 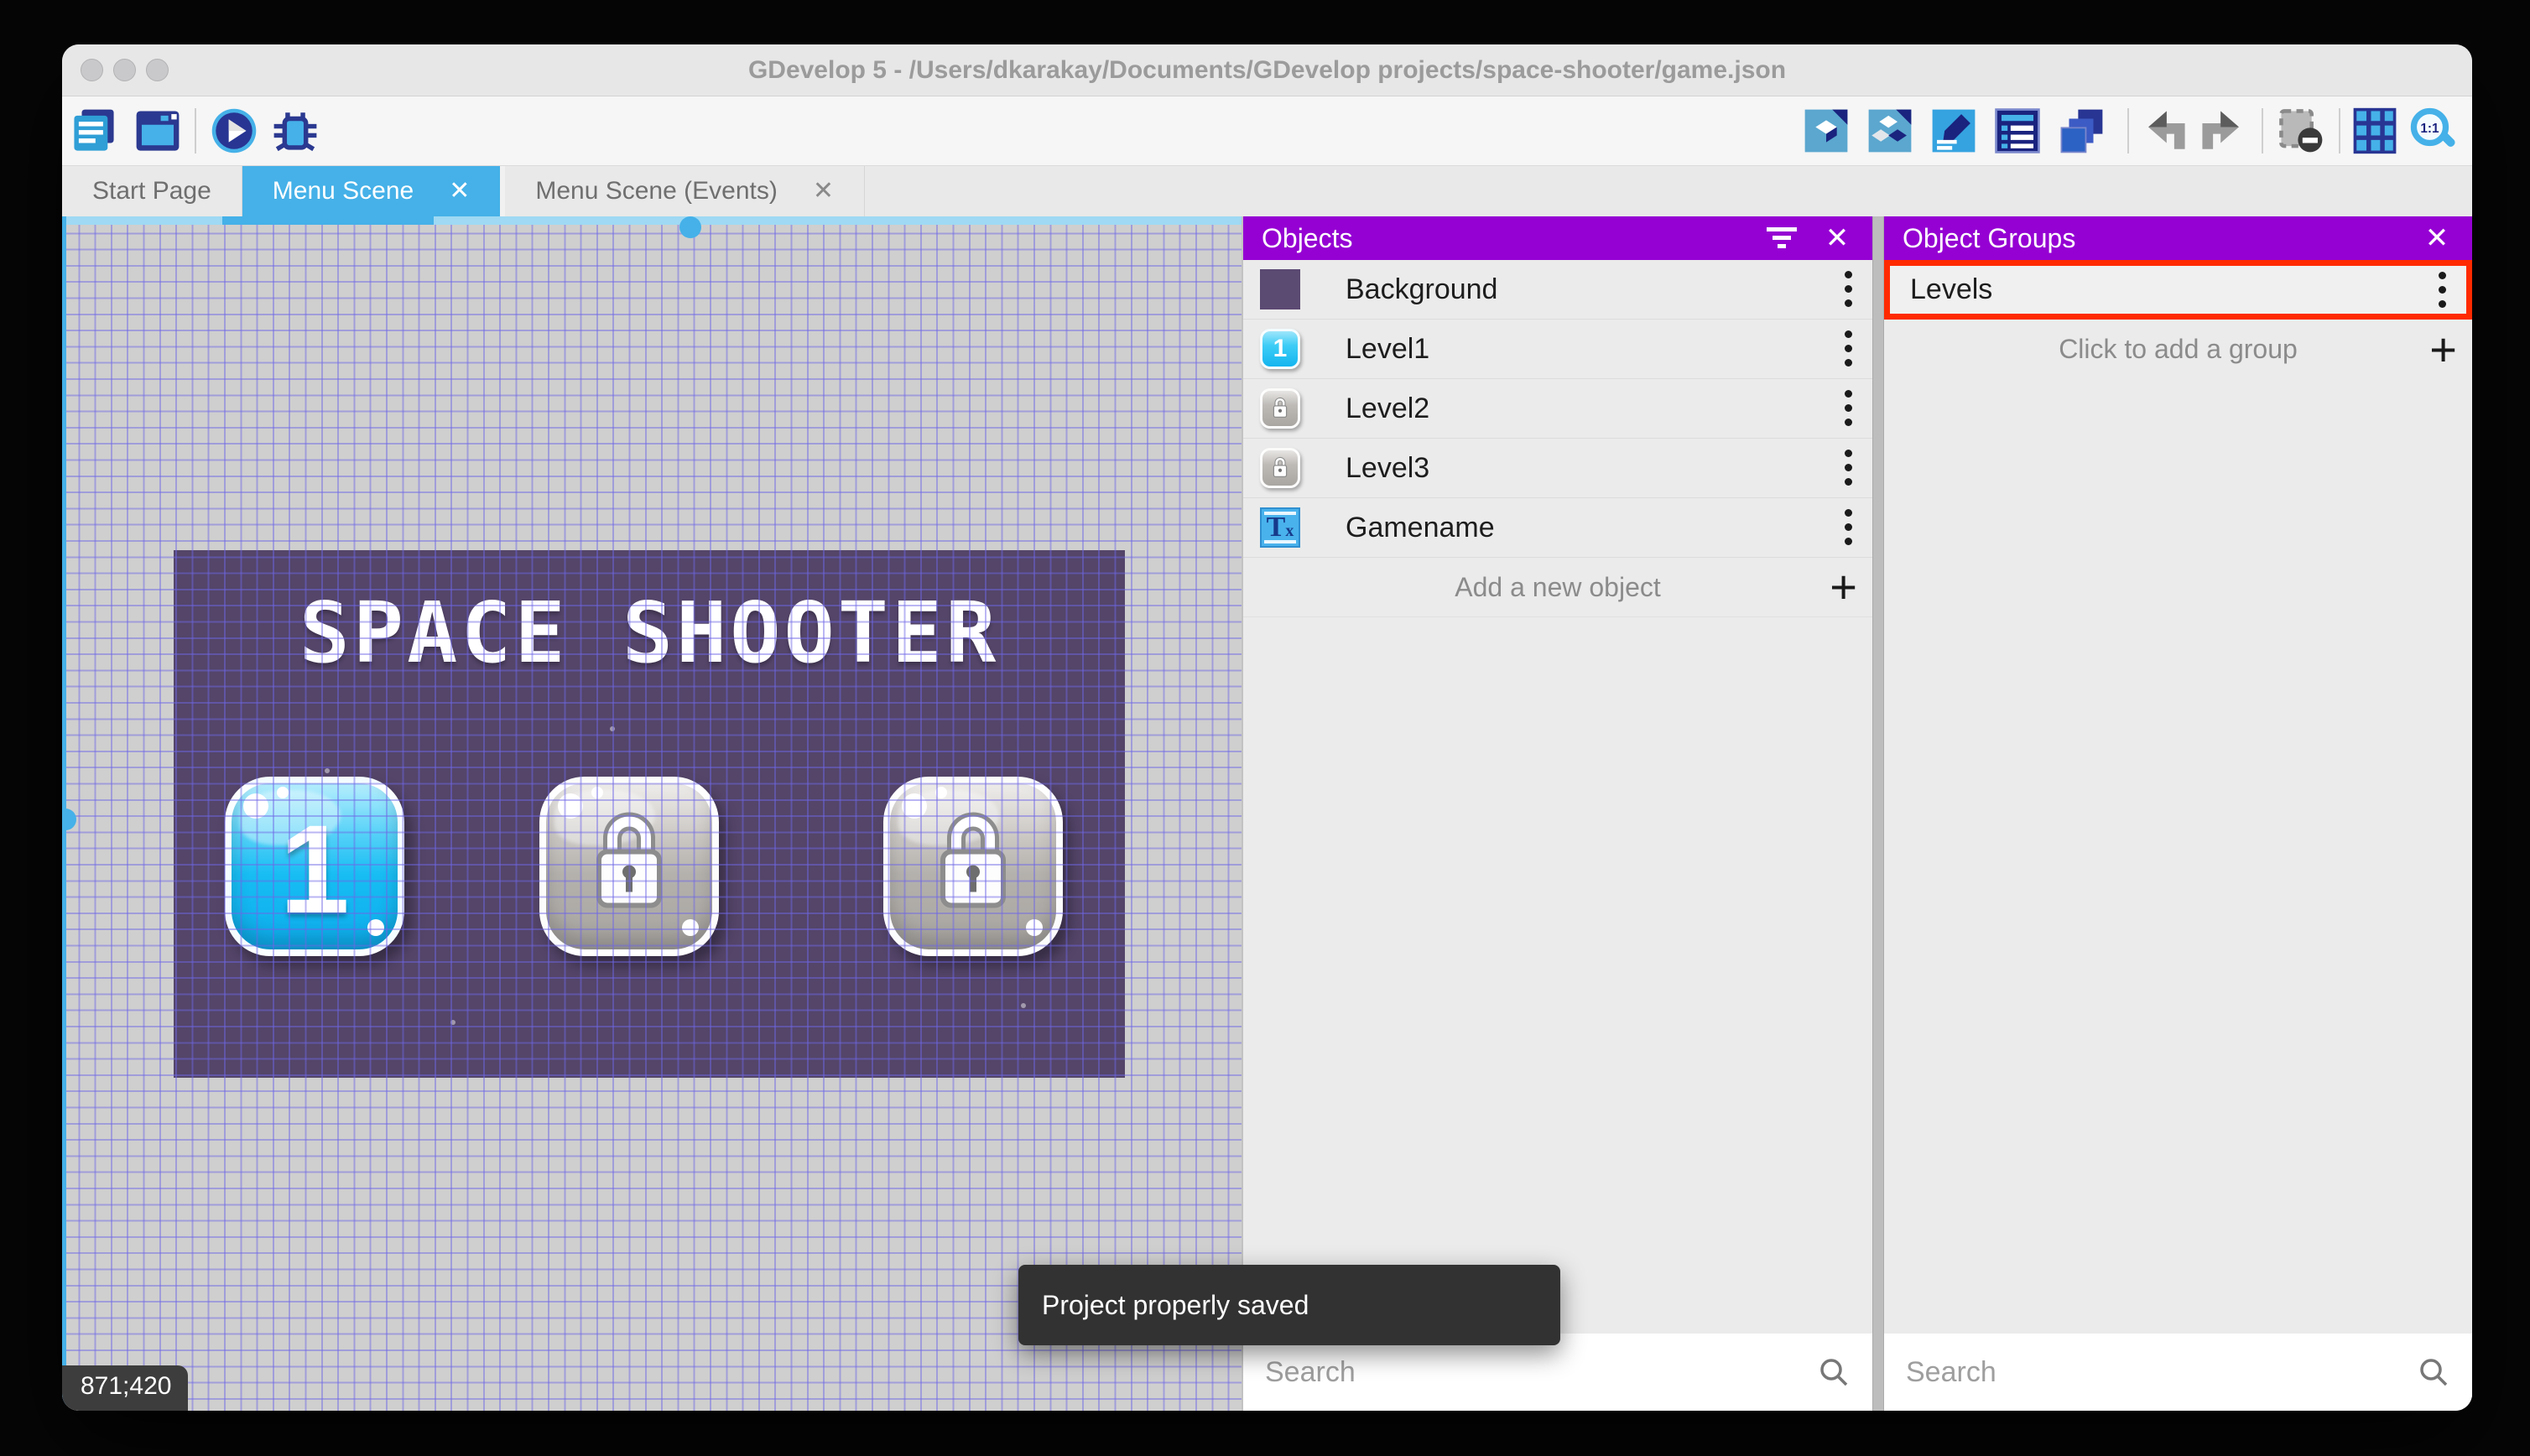 I want to click on horizontal-scrollbar, so click(x=652, y=227).